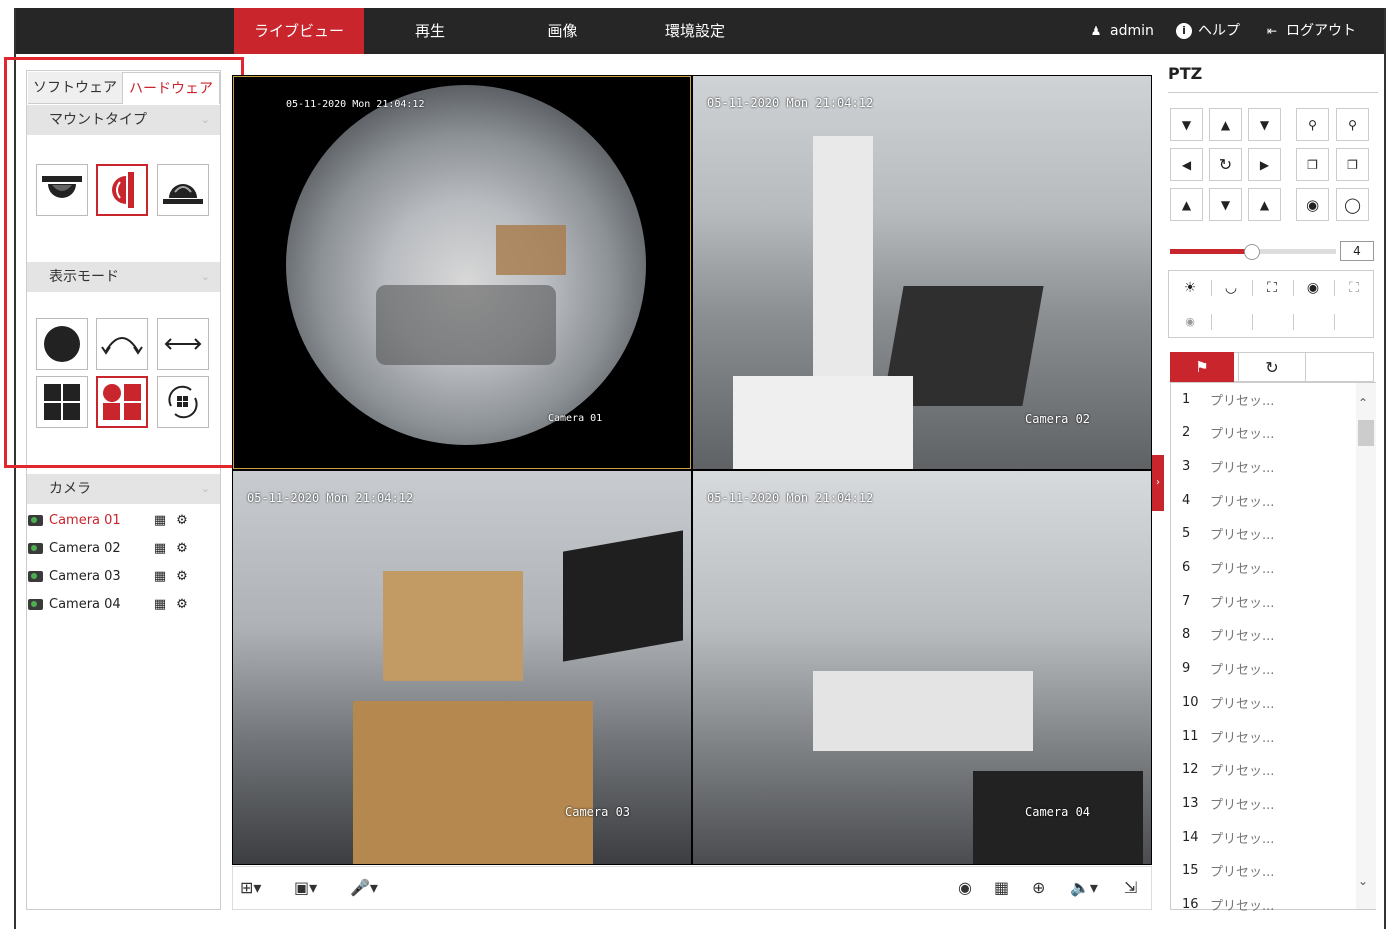  What do you see at coordinates (85, 520) in the screenshot?
I see `camera-name: Camera 01` at bounding box center [85, 520].